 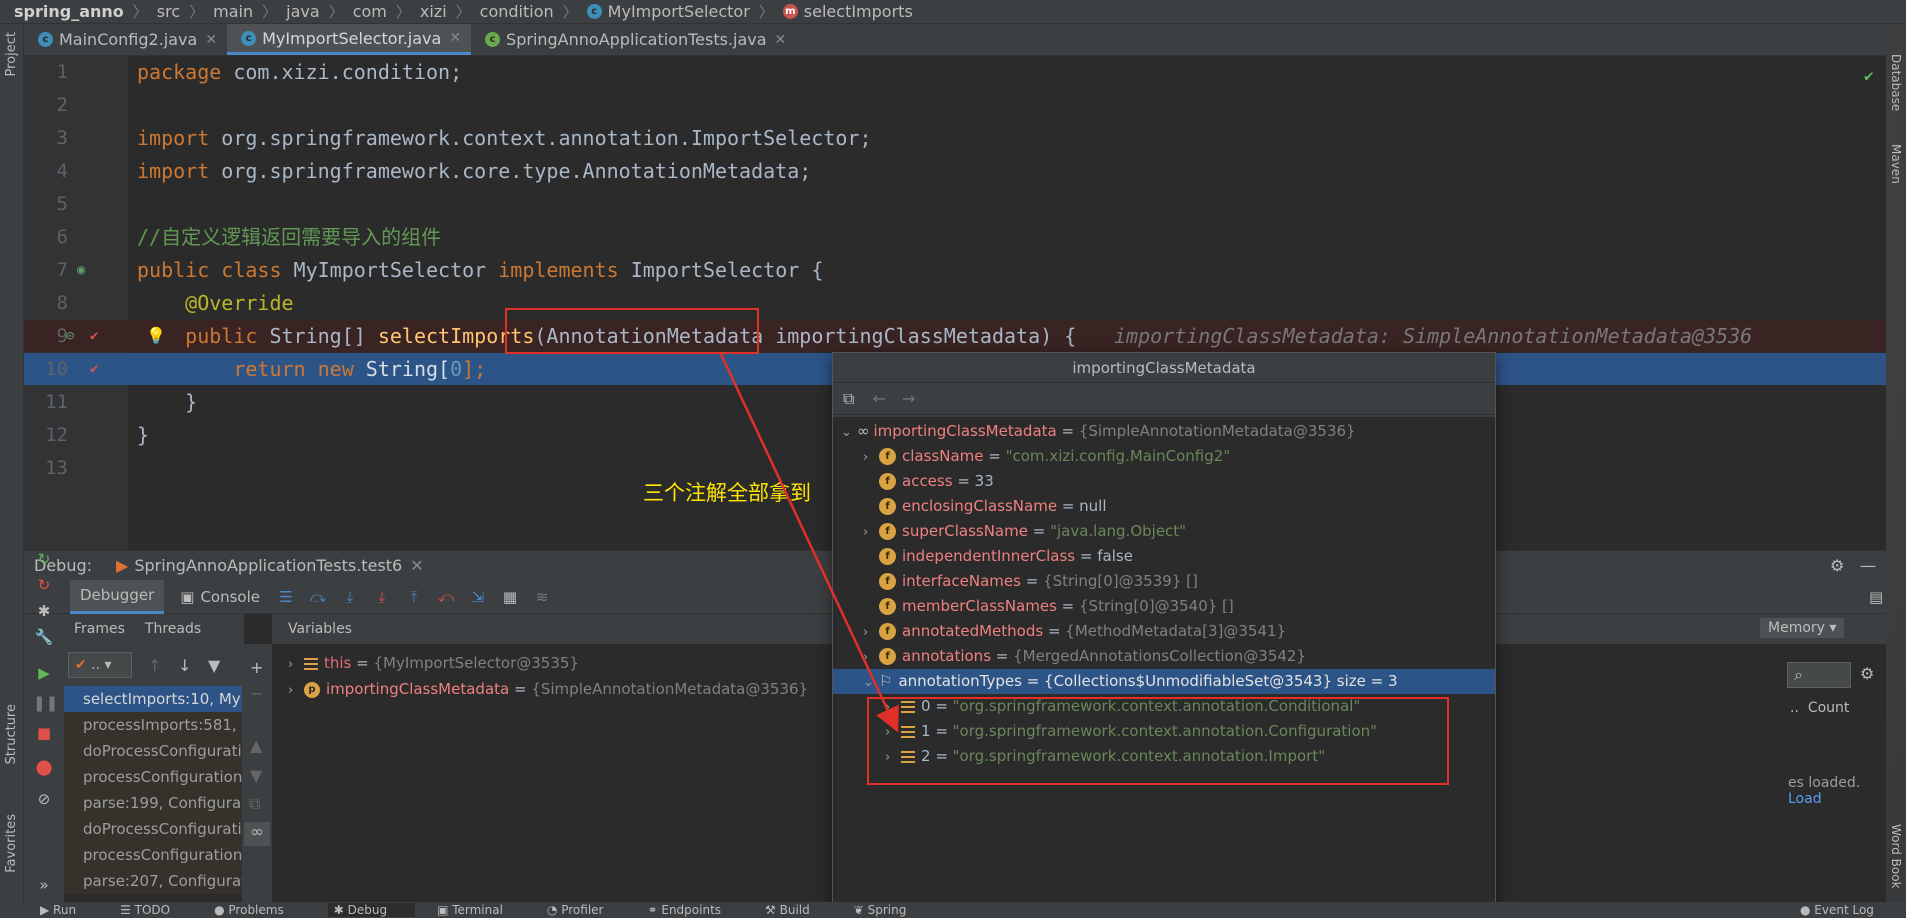 What do you see at coordinates (370, 11) in the screenshot?
I see `breadcrumb-item: com` at bounding box center [370, 11].